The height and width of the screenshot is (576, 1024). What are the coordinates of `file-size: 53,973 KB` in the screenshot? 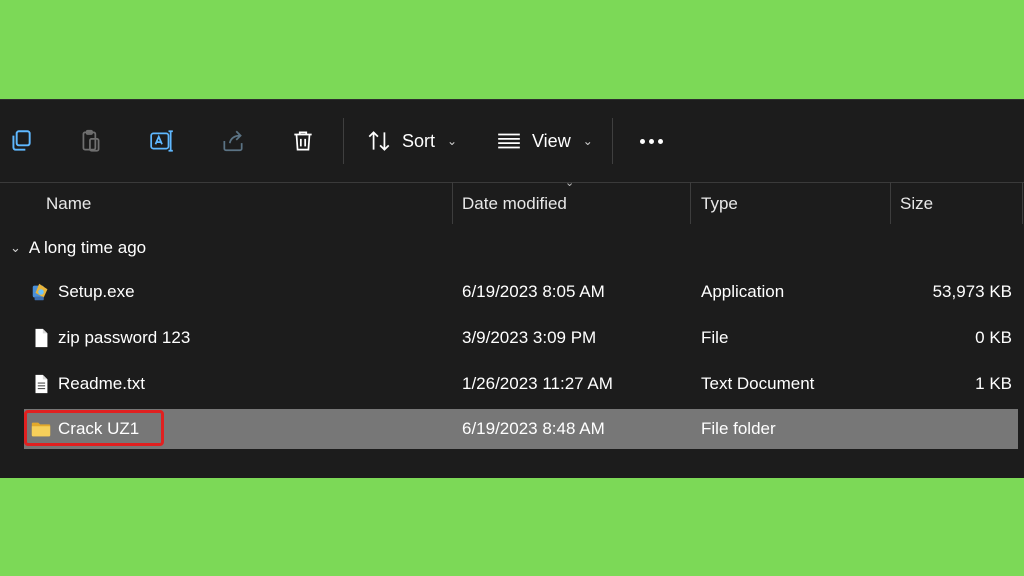 It's located at (972, 291).